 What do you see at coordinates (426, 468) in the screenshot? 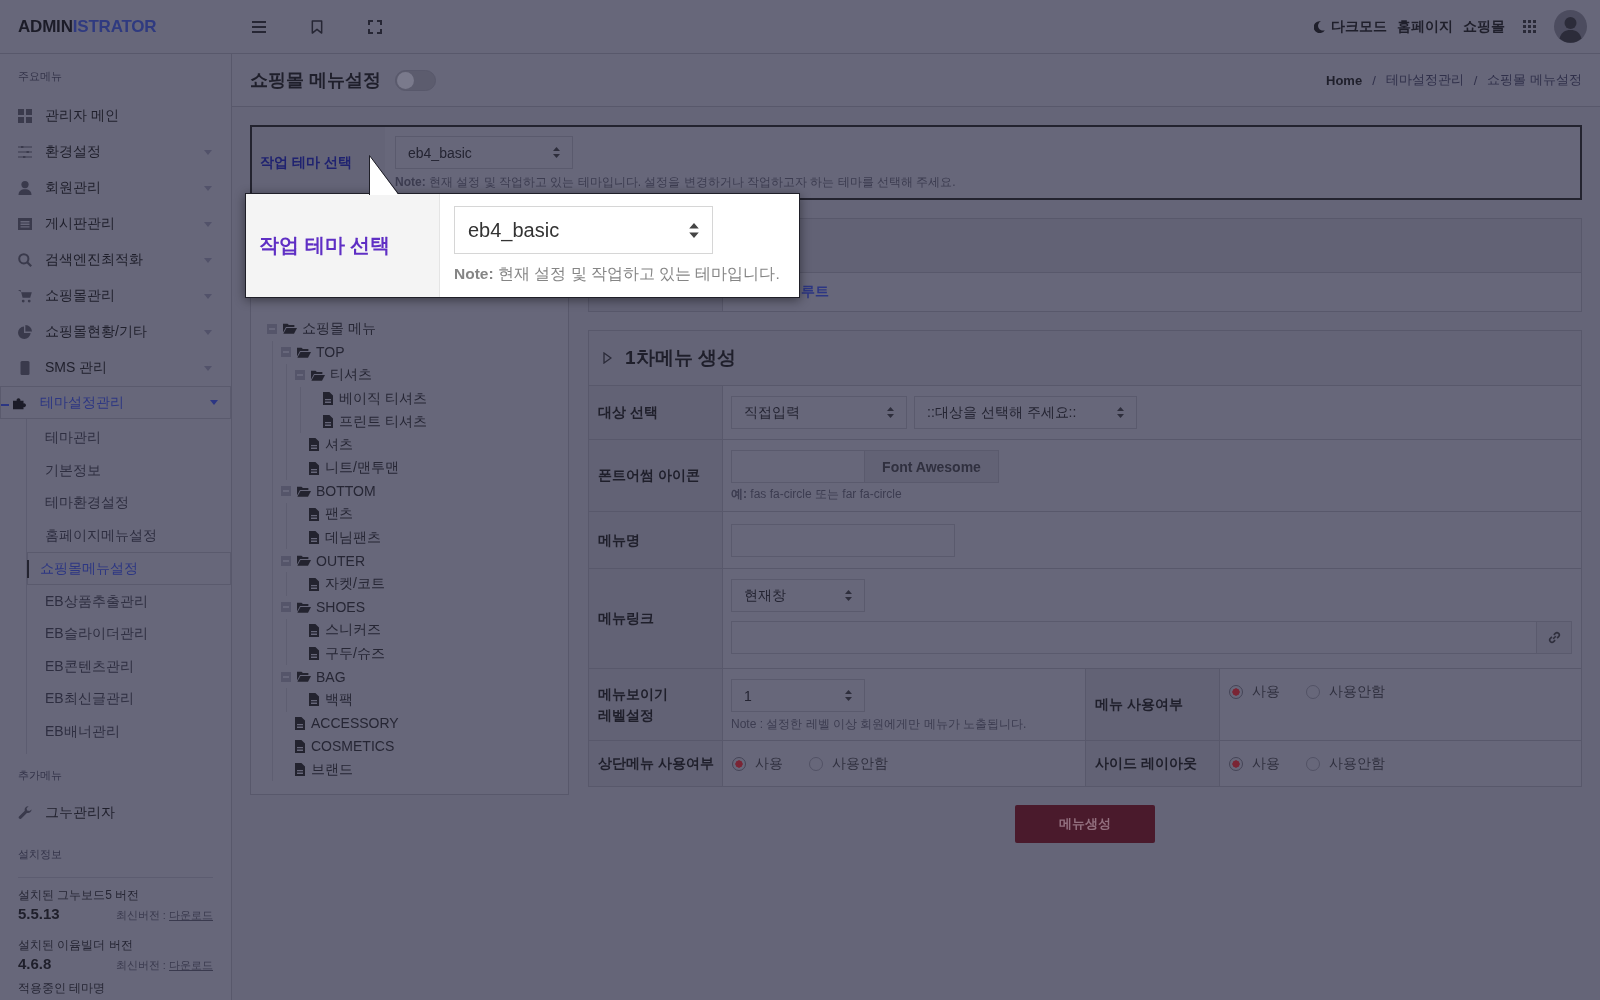
I see `tree-item: 니트/맨투맨` at bounding box center [426, 468].